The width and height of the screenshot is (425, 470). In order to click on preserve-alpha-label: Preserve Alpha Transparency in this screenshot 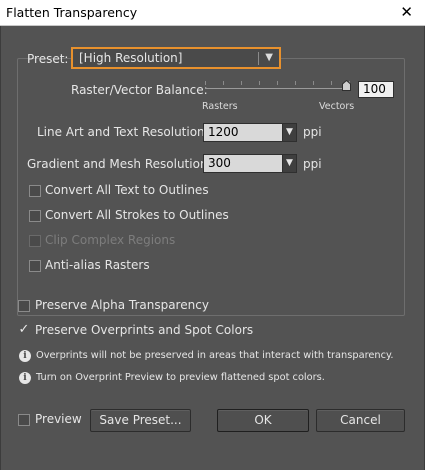, I will do `click(122, 305)`.